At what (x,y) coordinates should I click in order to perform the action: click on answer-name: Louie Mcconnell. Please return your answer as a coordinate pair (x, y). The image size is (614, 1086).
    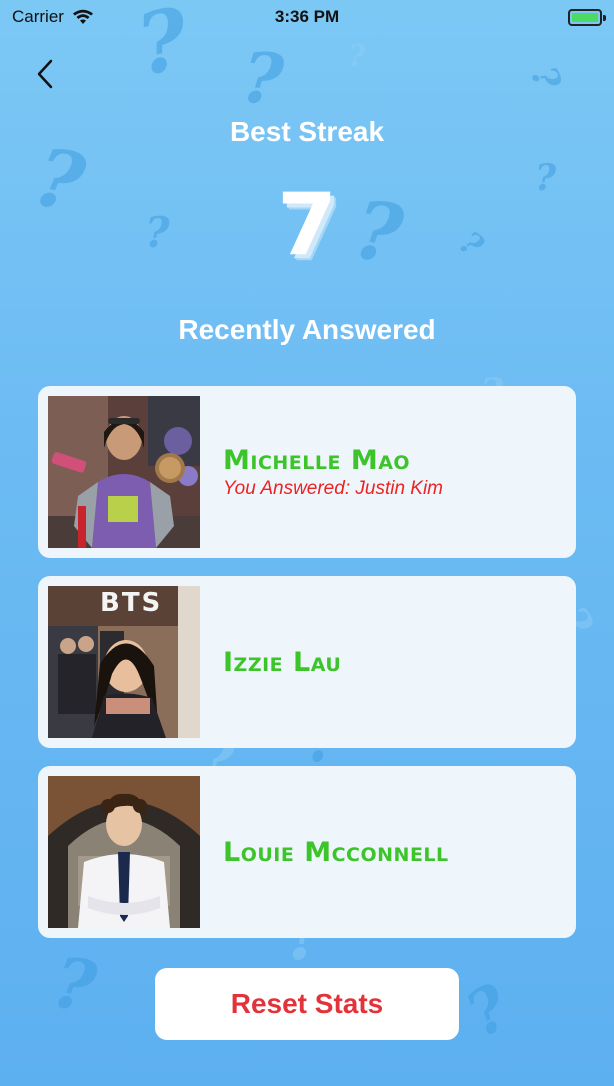
    Looking at the image, I should click on (336, 852).